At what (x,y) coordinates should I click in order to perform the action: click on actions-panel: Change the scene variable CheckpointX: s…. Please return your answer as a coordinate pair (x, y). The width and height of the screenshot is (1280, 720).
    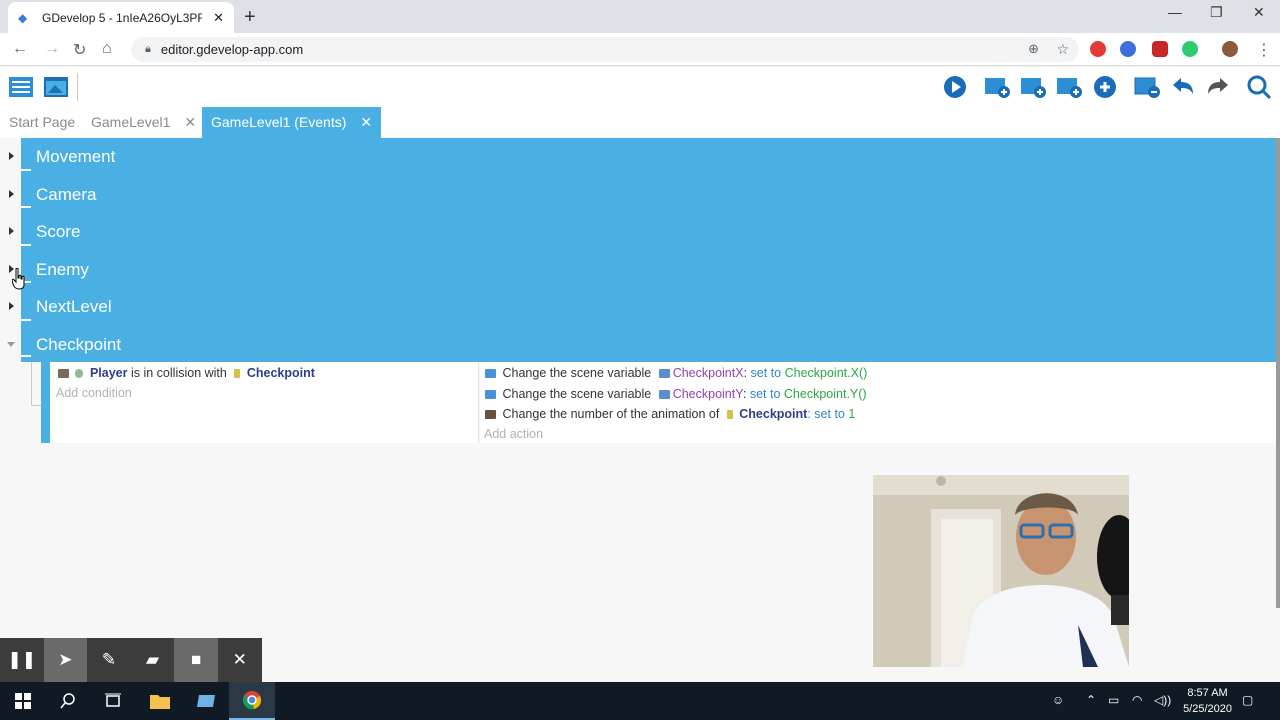
    Looking at the image, I should click on (880, 402).